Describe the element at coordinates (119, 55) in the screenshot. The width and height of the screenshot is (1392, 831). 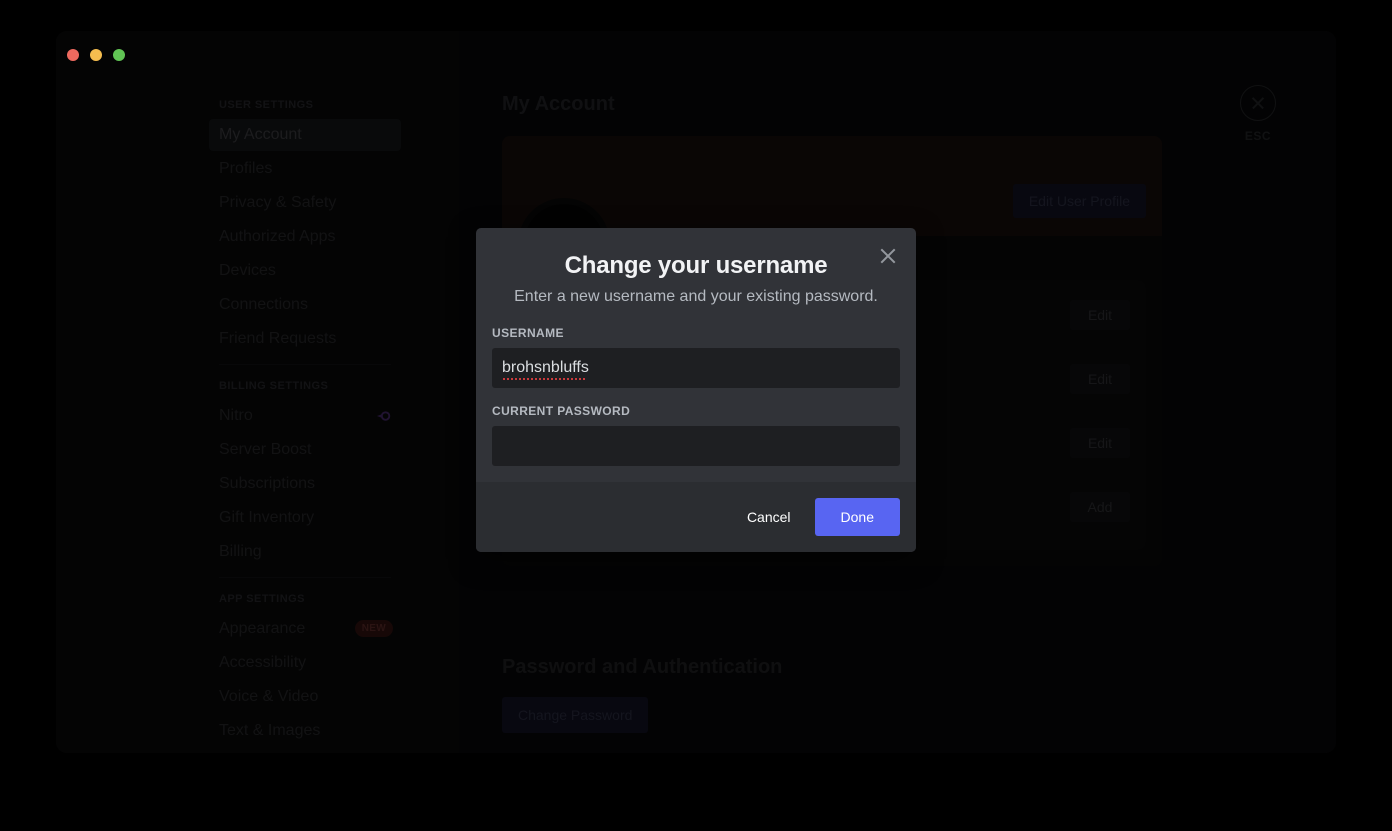
I see `window-maximize-button` at that location.